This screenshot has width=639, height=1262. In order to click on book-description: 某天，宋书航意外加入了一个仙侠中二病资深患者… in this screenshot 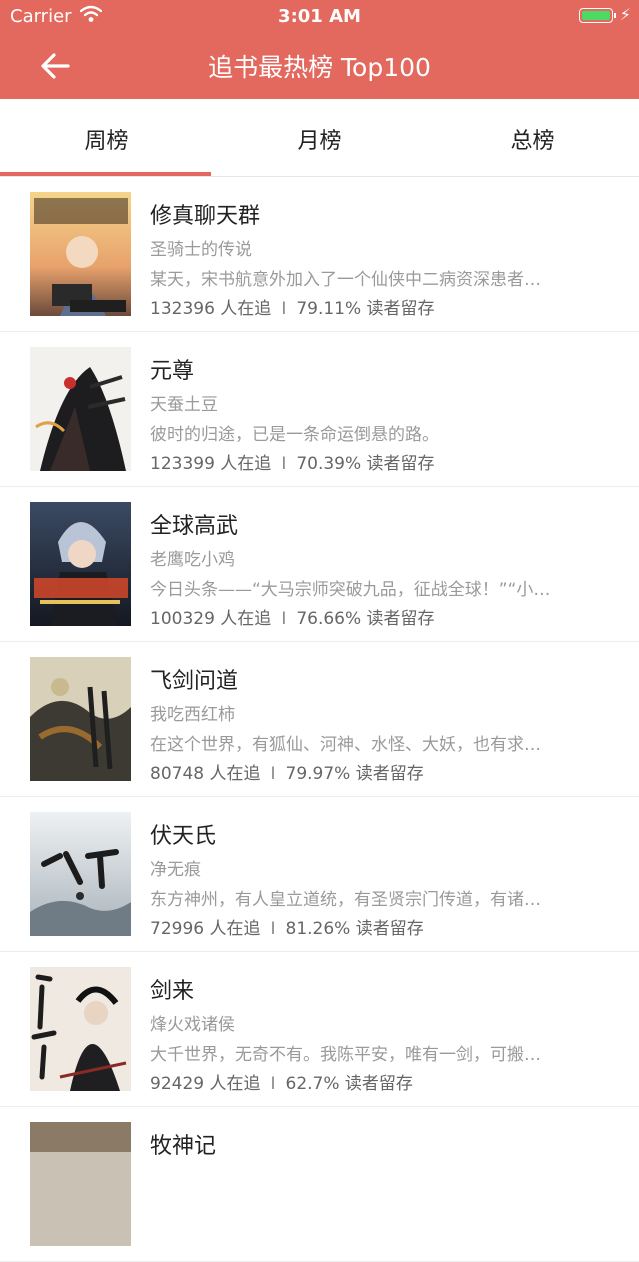, I will do `click(345, 280)`.